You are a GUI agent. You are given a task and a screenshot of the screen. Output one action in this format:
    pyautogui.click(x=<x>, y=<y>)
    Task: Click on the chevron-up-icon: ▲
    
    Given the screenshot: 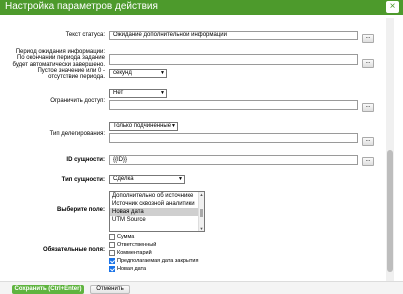 What is the action you would take?
    pyautogui.click(x=201, y=194)
    